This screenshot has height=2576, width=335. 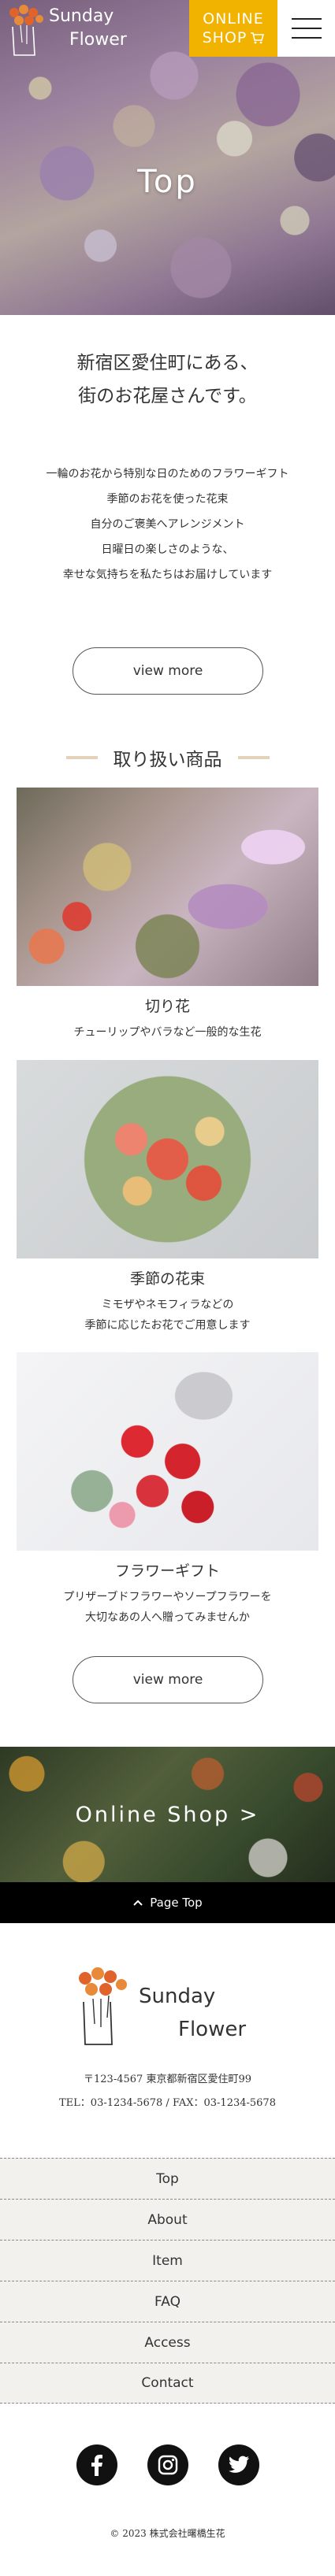 I want to click on footer-logo-line1: Sunday, so click(x=178, y=1996).